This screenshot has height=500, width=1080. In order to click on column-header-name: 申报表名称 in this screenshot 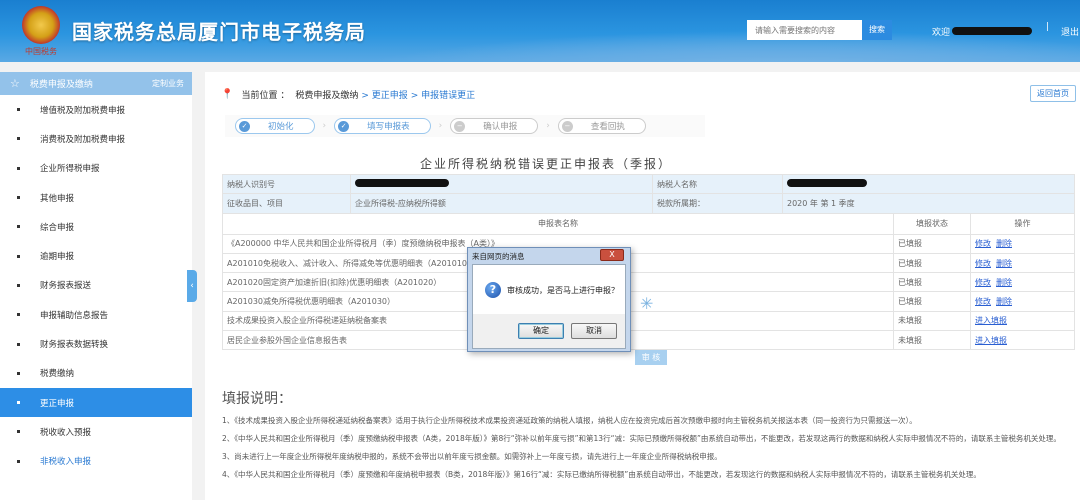, I will do `click(558, 223)`.